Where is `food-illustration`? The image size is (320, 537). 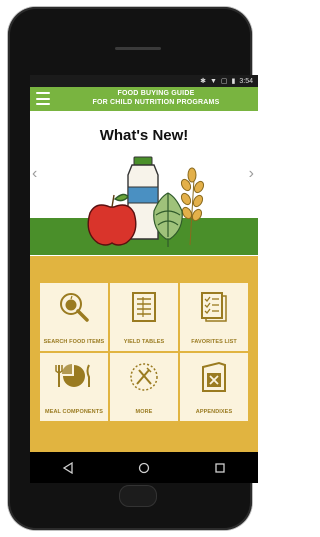 food-illustration is located at coordinates (146, 201).